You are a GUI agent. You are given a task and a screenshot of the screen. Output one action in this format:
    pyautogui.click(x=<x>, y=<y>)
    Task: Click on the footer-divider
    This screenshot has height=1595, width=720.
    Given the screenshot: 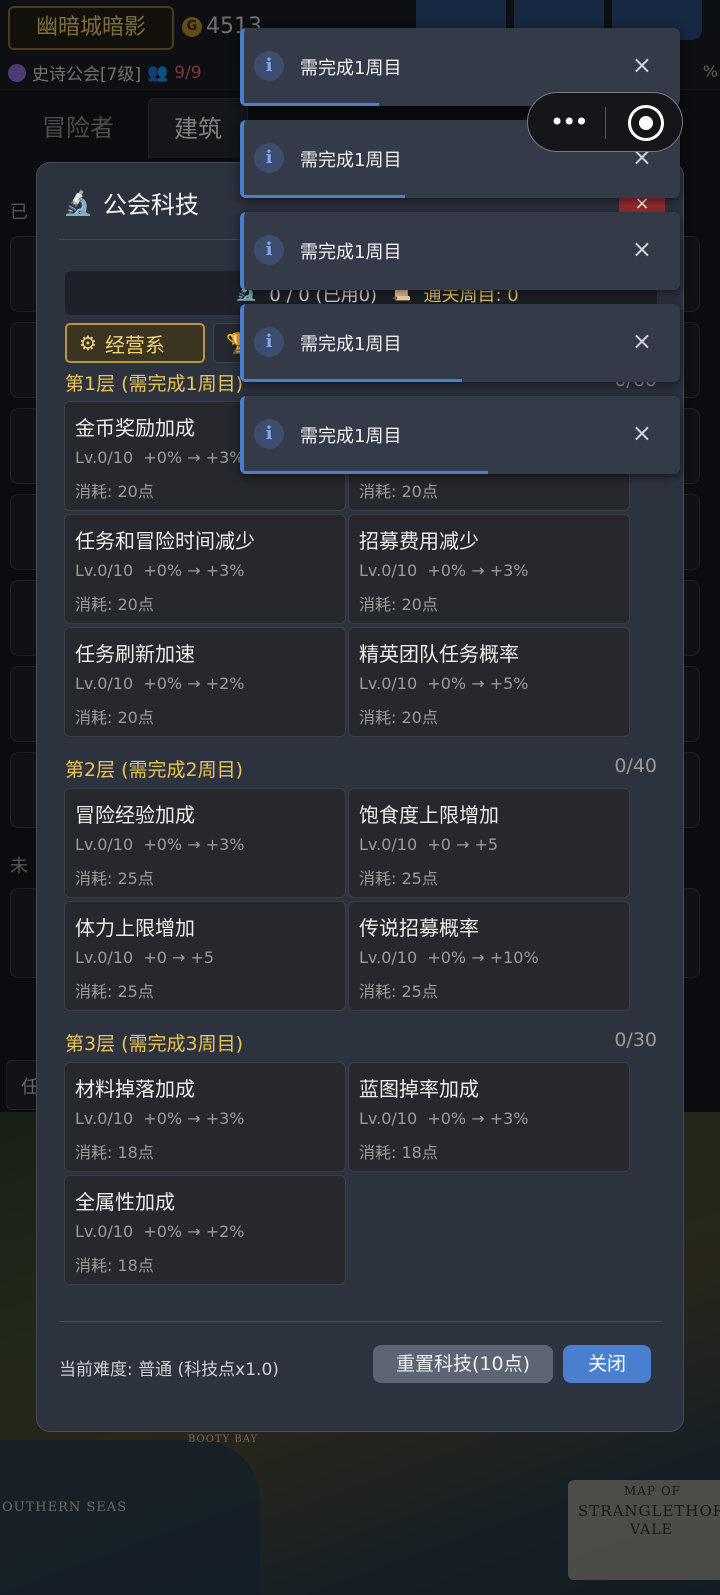 What is the action you would take?
    pyautogui.click(x=361, y=1321)
    